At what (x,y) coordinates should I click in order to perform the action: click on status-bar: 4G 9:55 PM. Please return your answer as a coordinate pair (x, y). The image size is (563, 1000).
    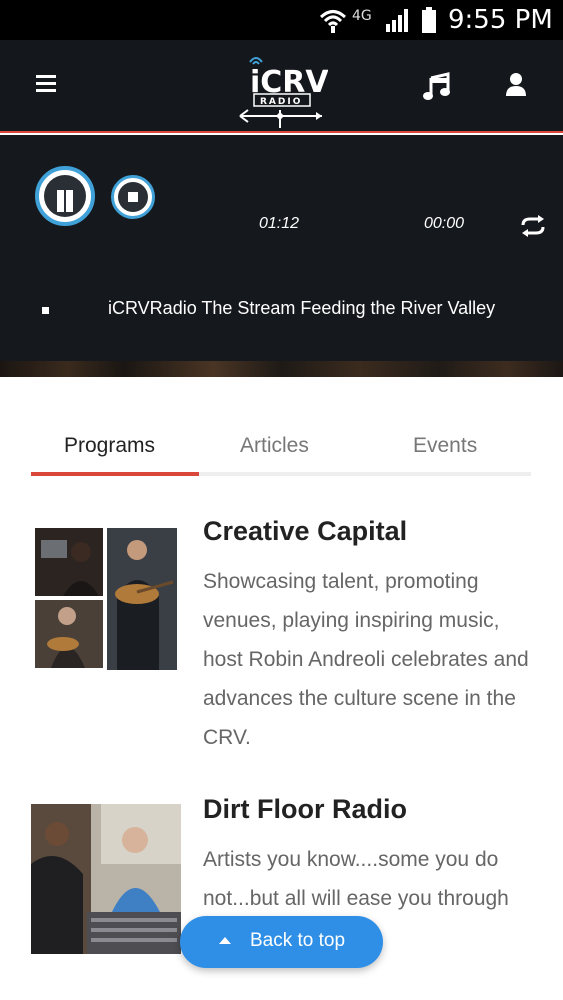
    Looking at the image, I should click on (281, 20).